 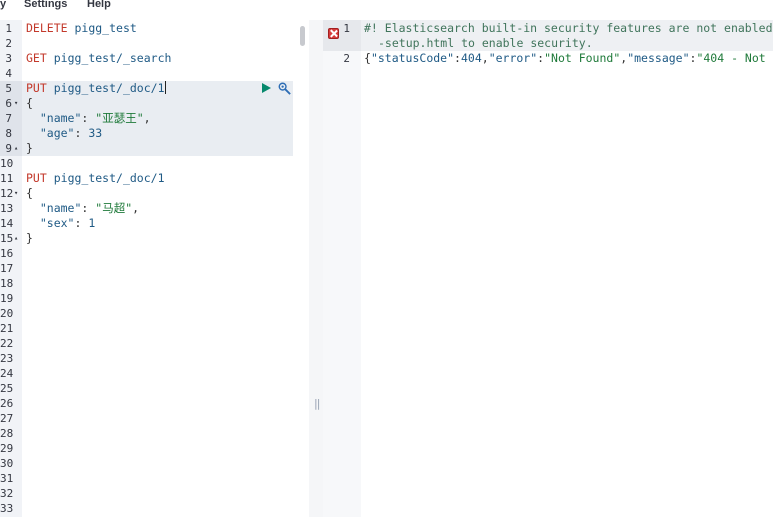 I want to click on line-number: 16, so click(x=7, y=253).